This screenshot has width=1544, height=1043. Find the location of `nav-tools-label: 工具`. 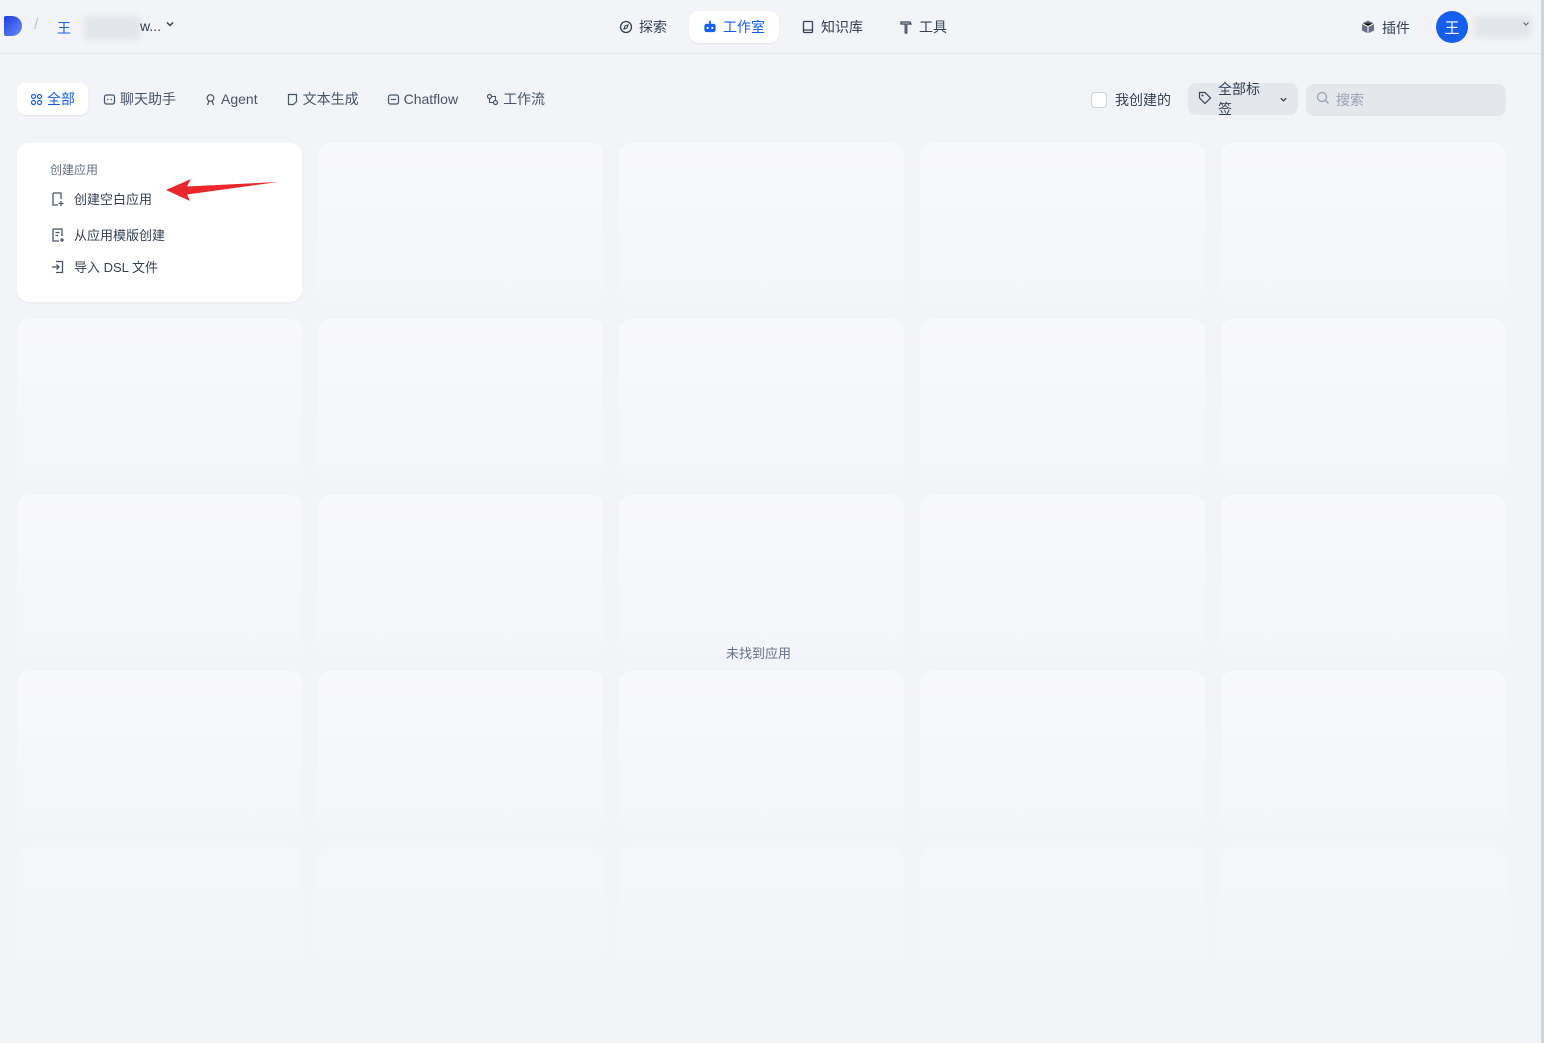

nav-tools-label: 工具 is located at coordinates (933, 27).